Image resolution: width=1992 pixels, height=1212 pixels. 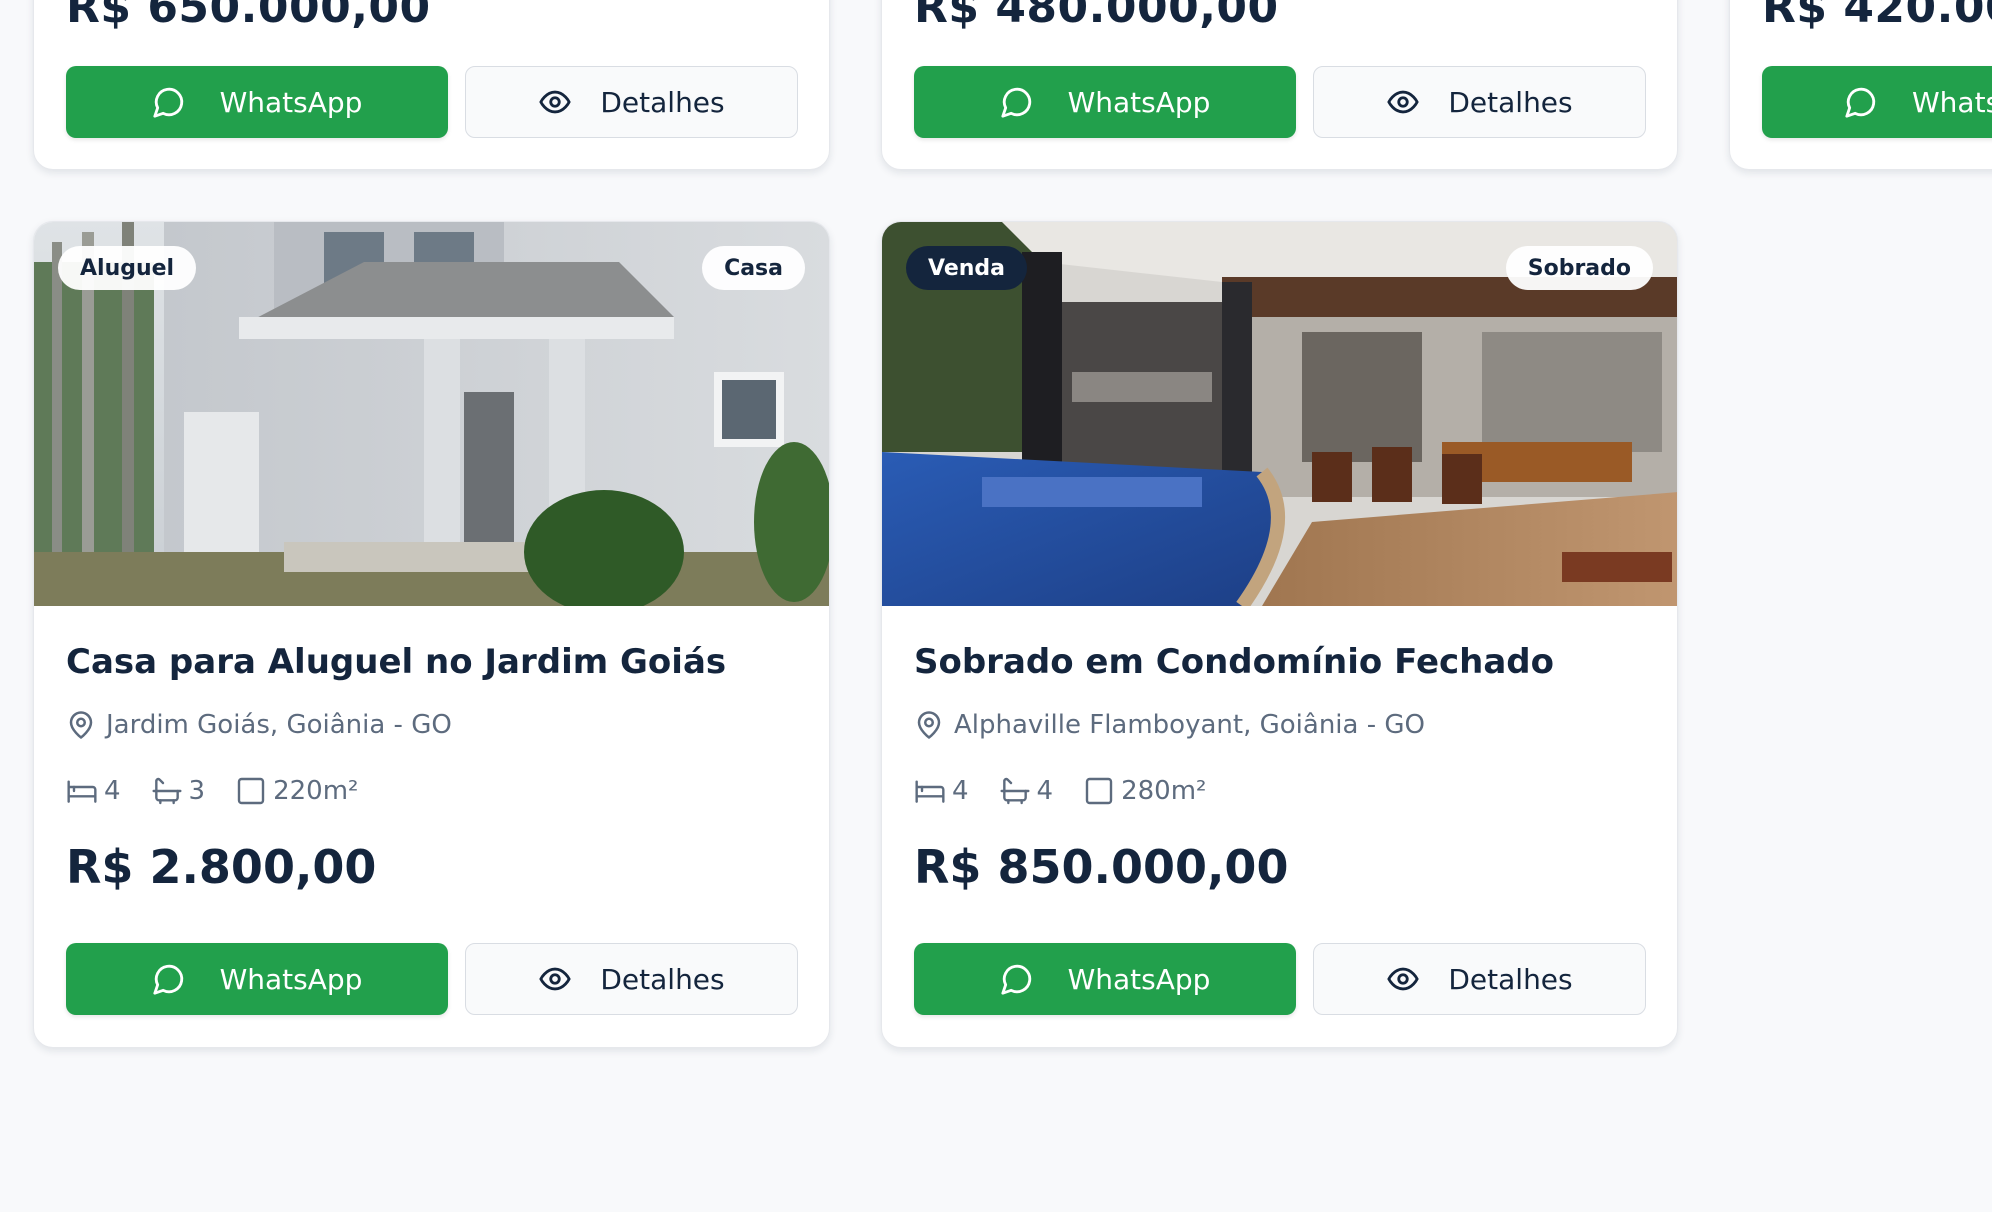 What do you see at coordinates (1579, 268) in the screenshot?
I see `property-type-badge: Sobrado` at bounding box center [1579, 268].